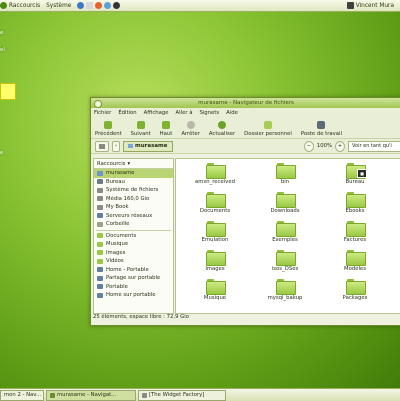 This screenshot has height=401, width=400. Describe the element at coordinates (215, 262) in the screenshot. I see `file-item: Images` at that location.